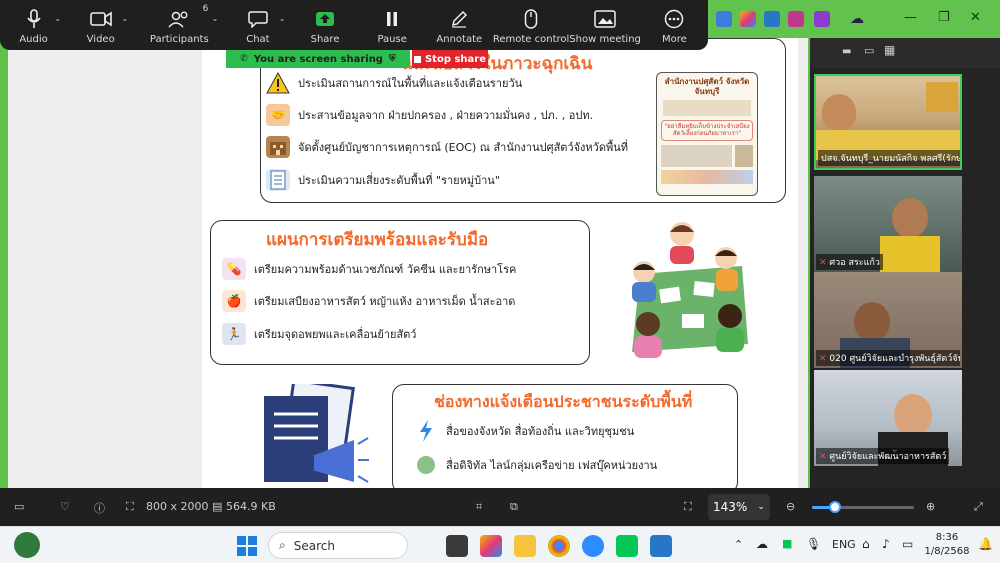  What do you see at coordinates (947, 551) in the screenshot?
I see `clock-date: 1/8/2568` at bounding box center [947, 551].